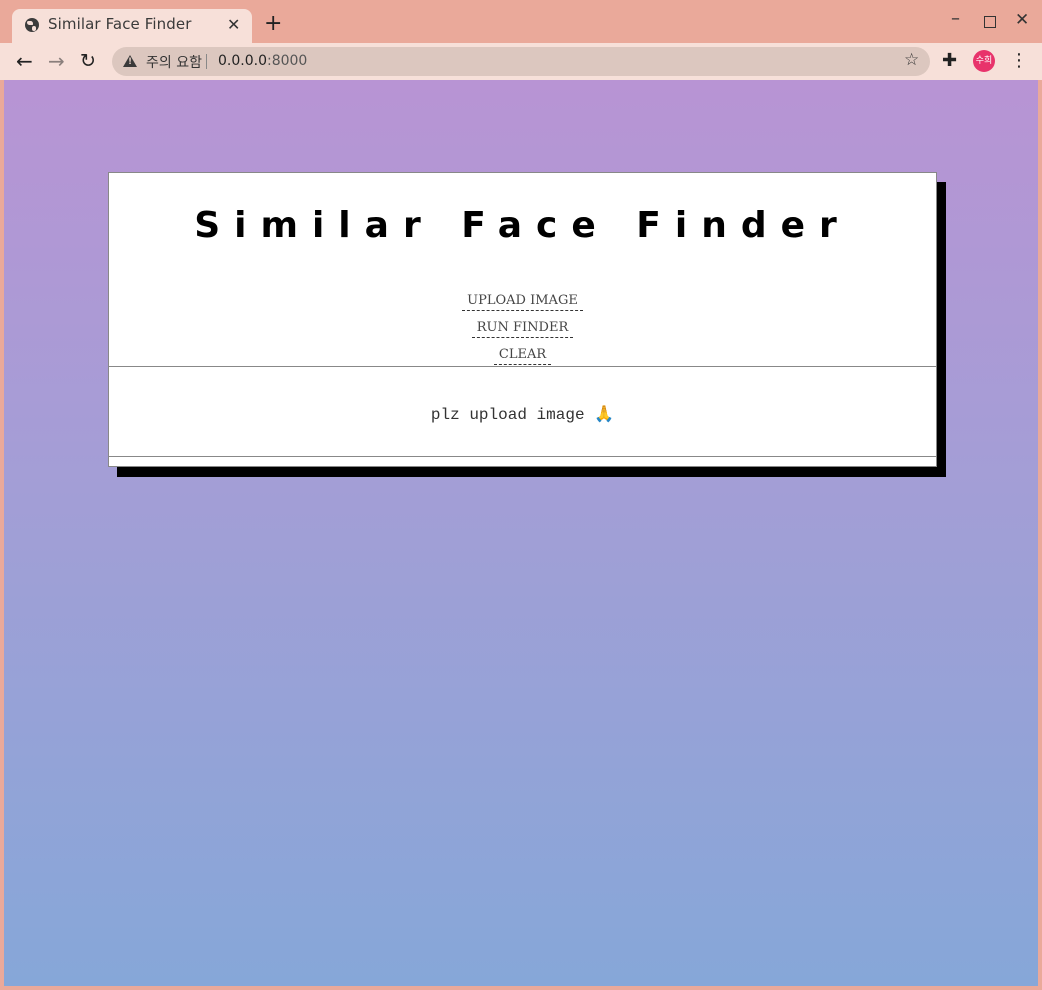 Image resolution: width=1042 pixels, height=990 pixels. What do you see at coordinates (984, 61) in the screenshot?
I see `avatar: 수희` at bounding box center [984, 61].